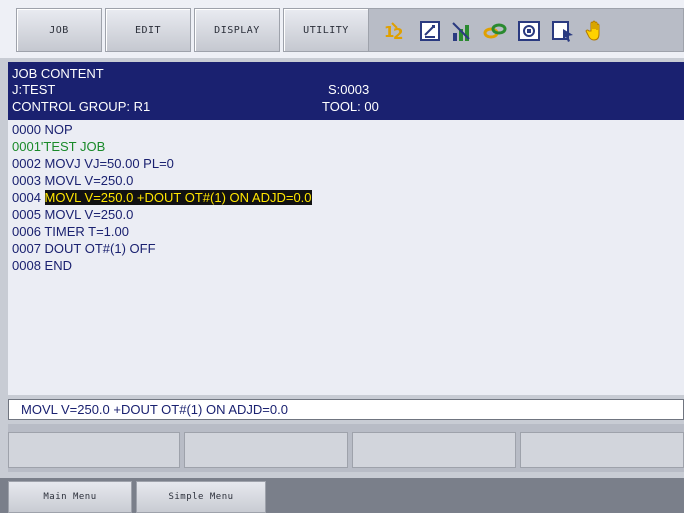 Image resolution: width=684 pixels, height=513 pixels. I want to click on line-number: 0000, so click(26, 129).